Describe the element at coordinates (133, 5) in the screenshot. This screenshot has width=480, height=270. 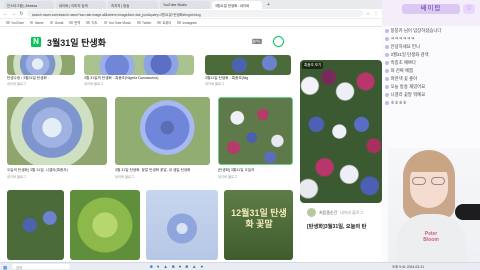
I see `browser-tab: 치지직 | 방송` at that location.